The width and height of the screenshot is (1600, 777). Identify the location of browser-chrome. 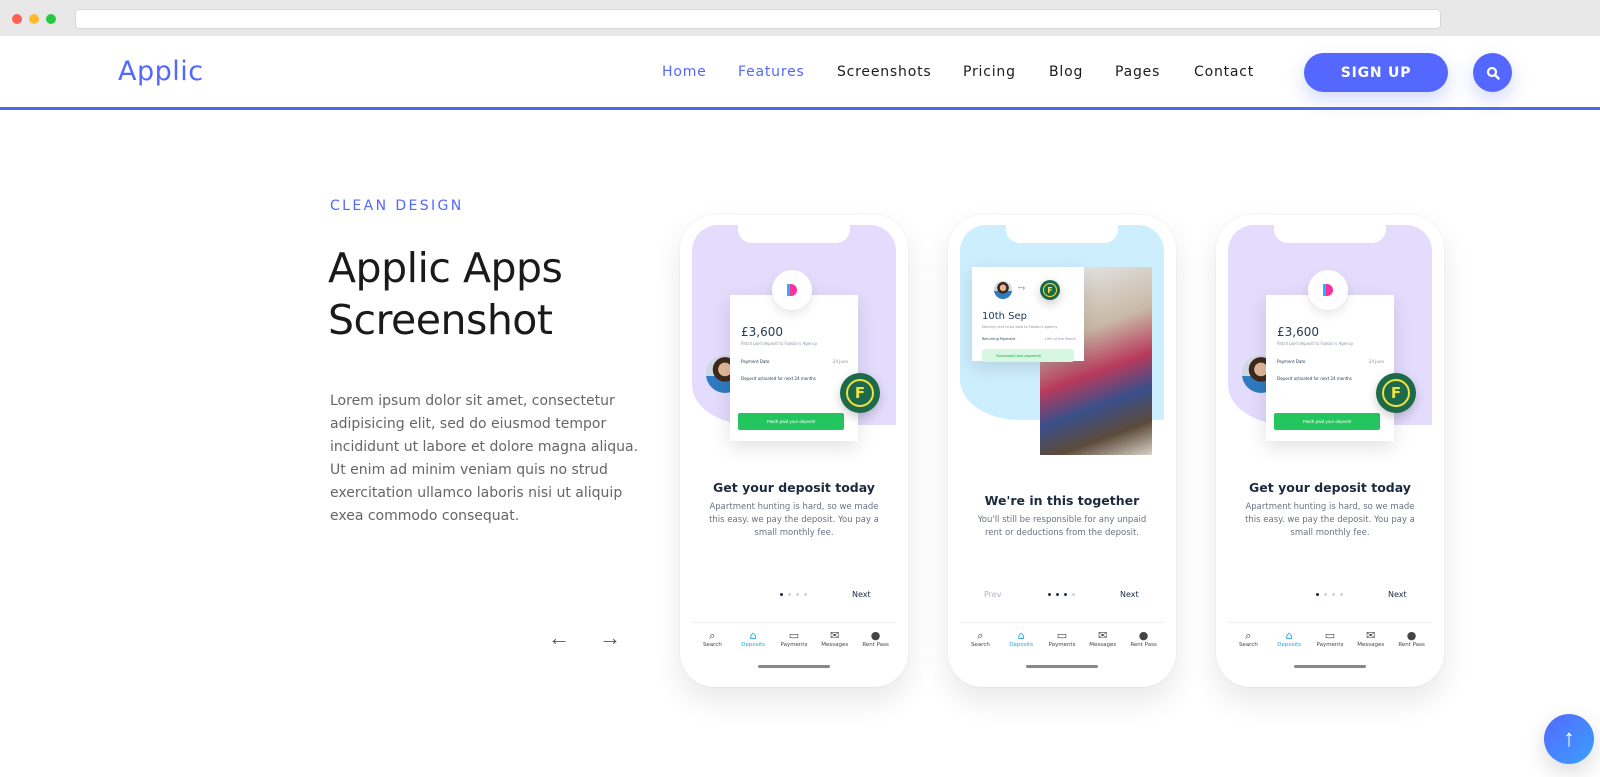
(800, 18).